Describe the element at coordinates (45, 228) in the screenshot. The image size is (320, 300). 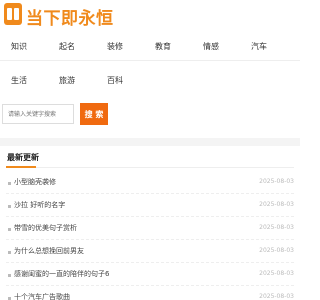
I see `list-item-title: 带雪的优美句子赏析` at that location.